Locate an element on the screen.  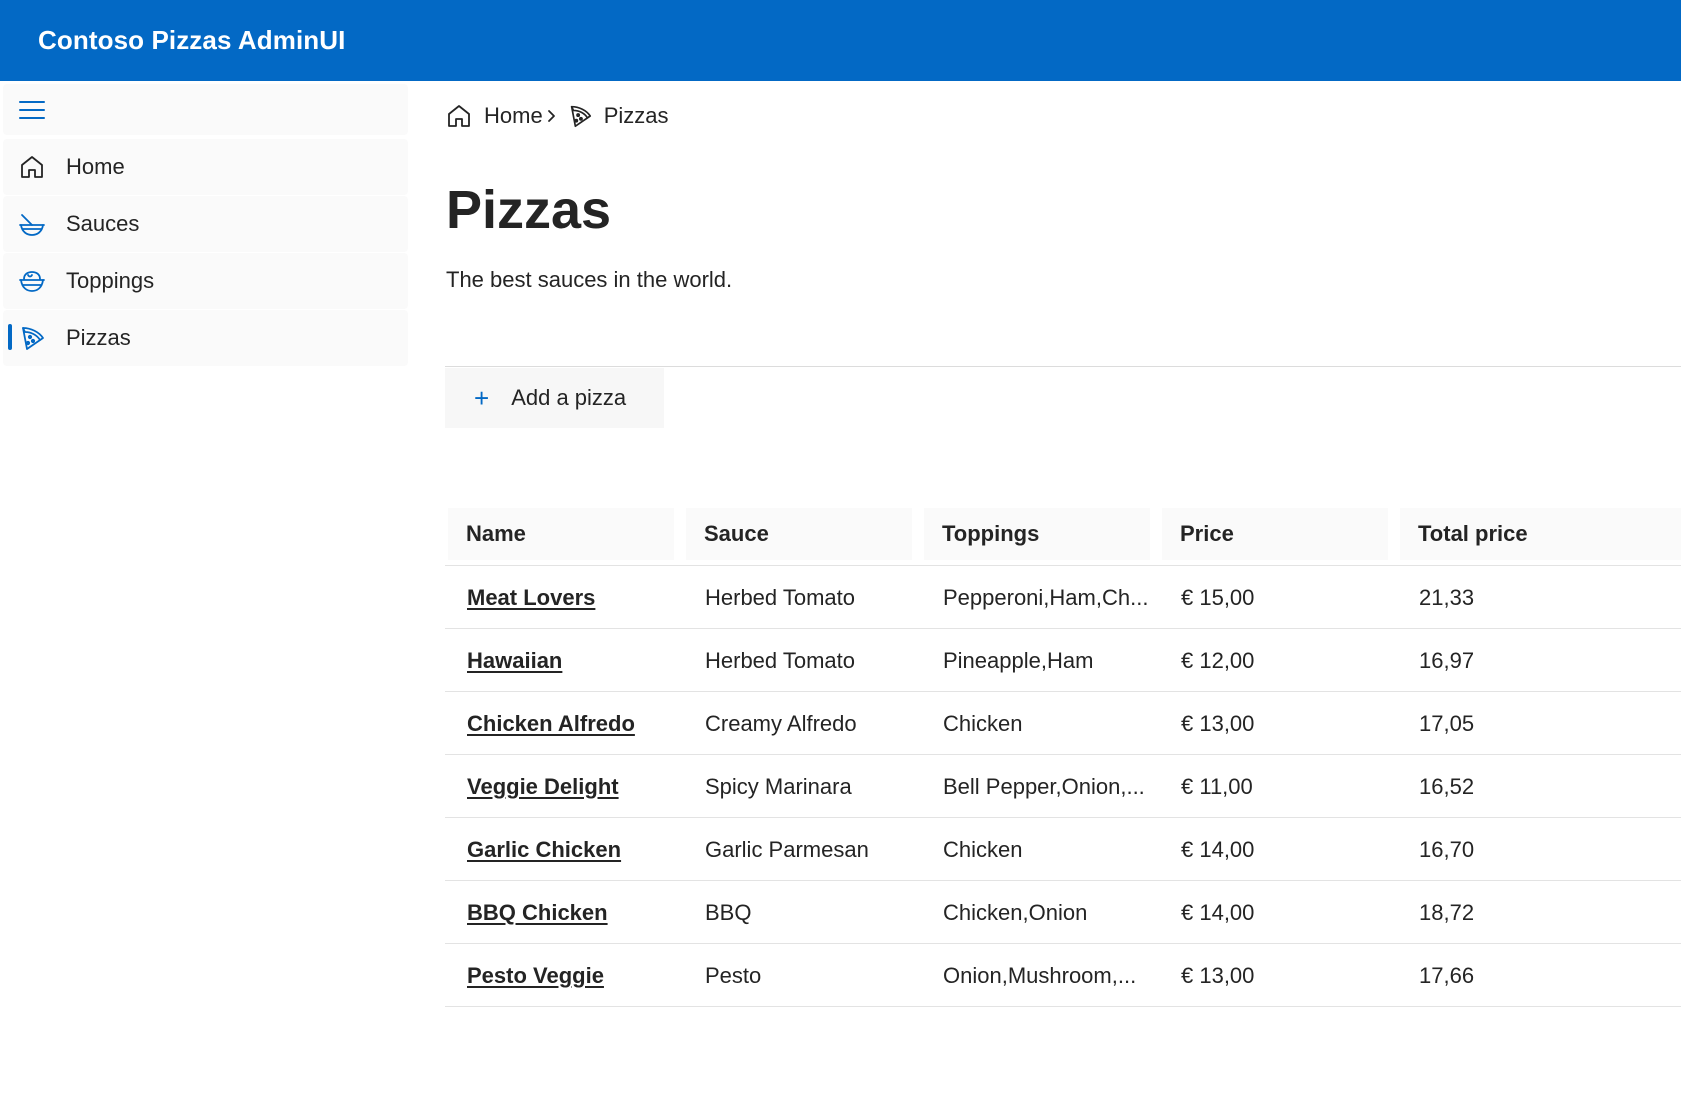
pizza-name-link: Hawaiian is located at coordinates (514, 661).